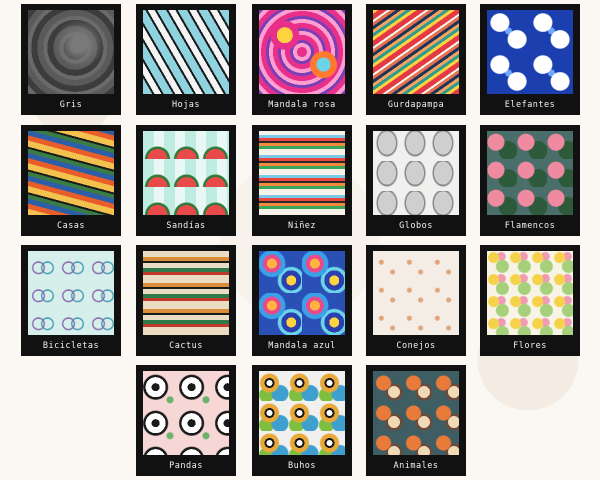  Describe the element at coordinates (530, 293) in the screenshot. I see `flowers-fabric-swatch` at that location.